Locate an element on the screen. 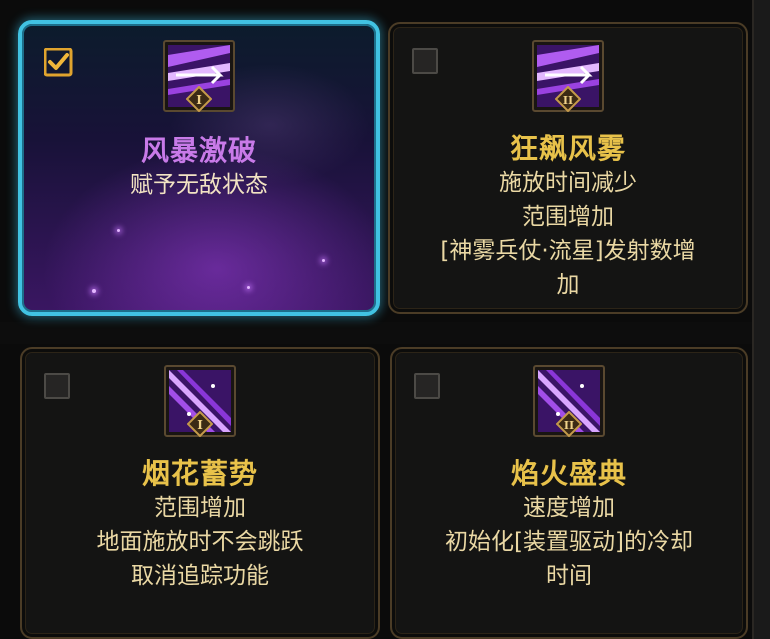 The height and width of the screenshot is (639, 770). checkmark-icon is located at coordinates (58, 62).